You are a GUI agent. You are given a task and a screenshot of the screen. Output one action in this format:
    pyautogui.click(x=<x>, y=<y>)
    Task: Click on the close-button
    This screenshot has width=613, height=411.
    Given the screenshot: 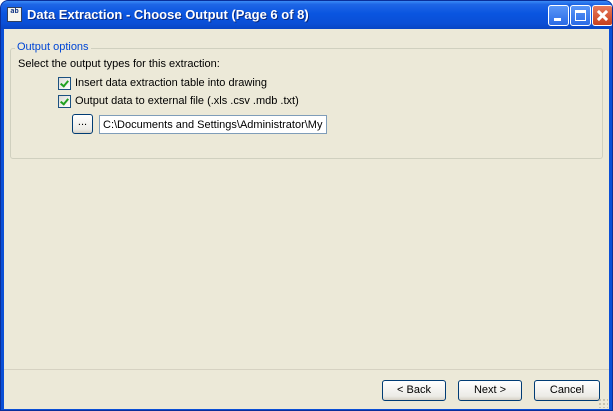 What is the action you would take?
    pyautogui.click(x=602, y=15)
    